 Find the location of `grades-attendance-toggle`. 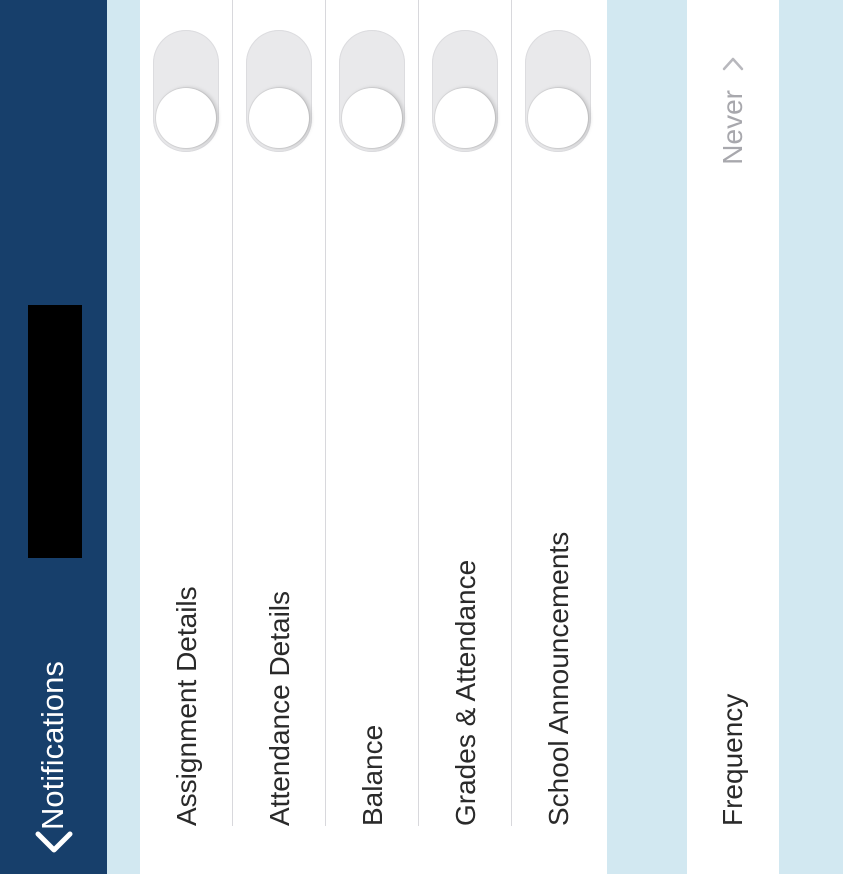

grades-attendance-toggle is located at coordinates (465, 91).